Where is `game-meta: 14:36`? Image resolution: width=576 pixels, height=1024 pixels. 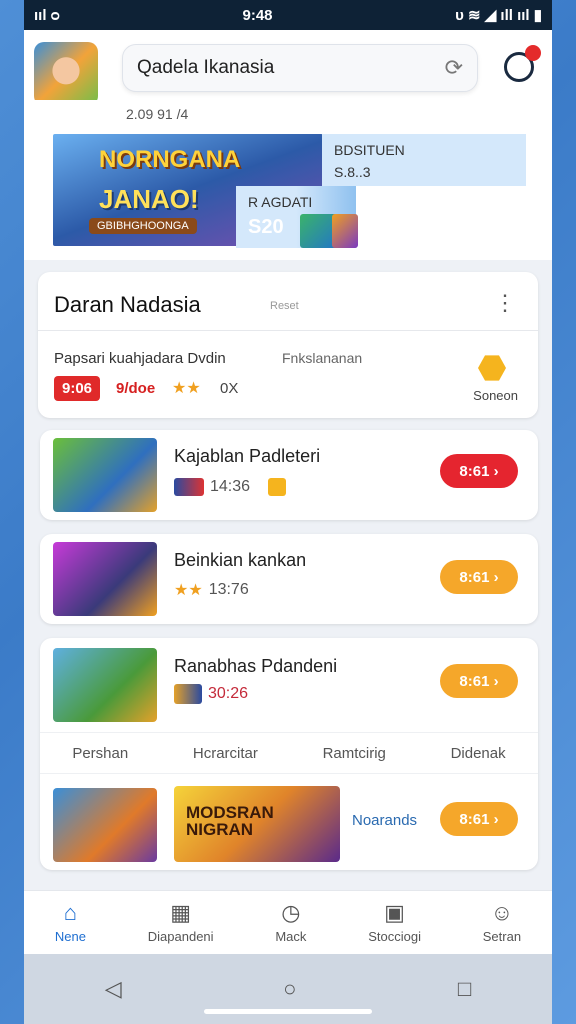
game-meta: 14:36 is located at coordinates (230, 487).